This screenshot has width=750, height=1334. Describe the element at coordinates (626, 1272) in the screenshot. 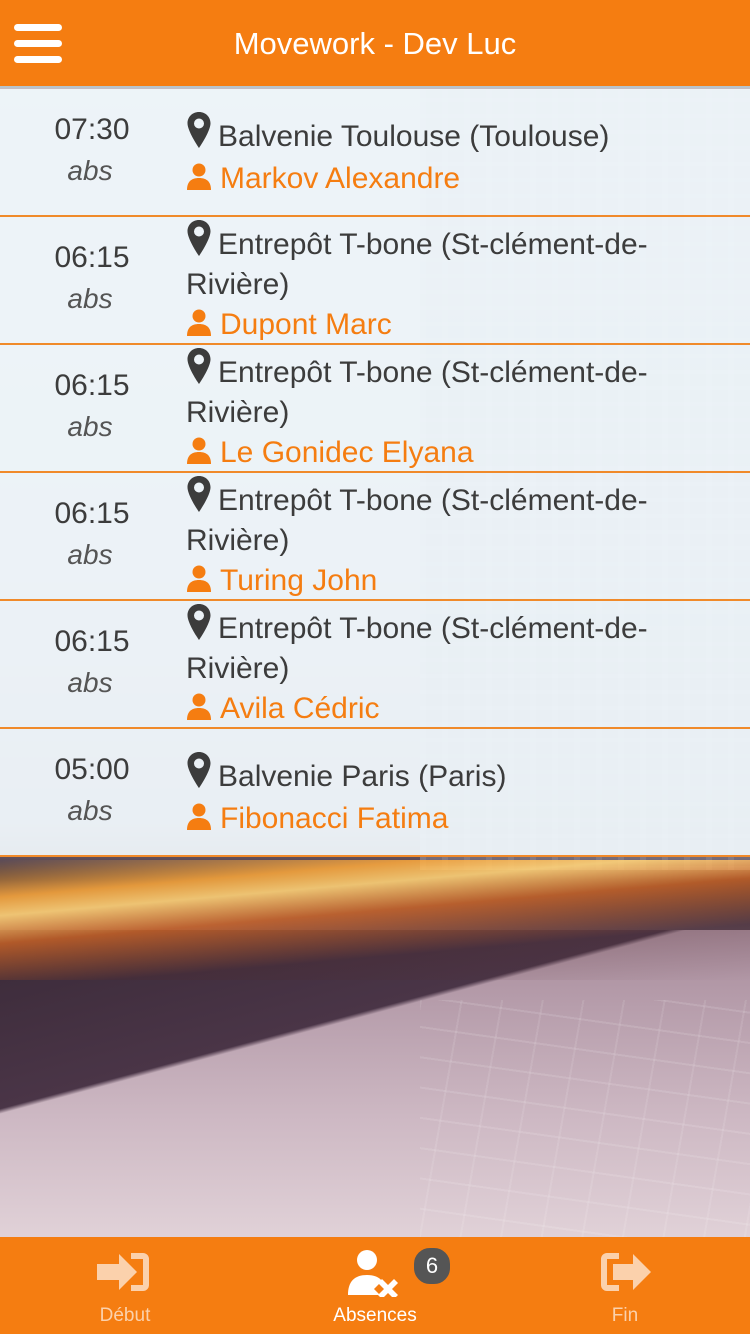

I see `sign-out-icon` at that location.